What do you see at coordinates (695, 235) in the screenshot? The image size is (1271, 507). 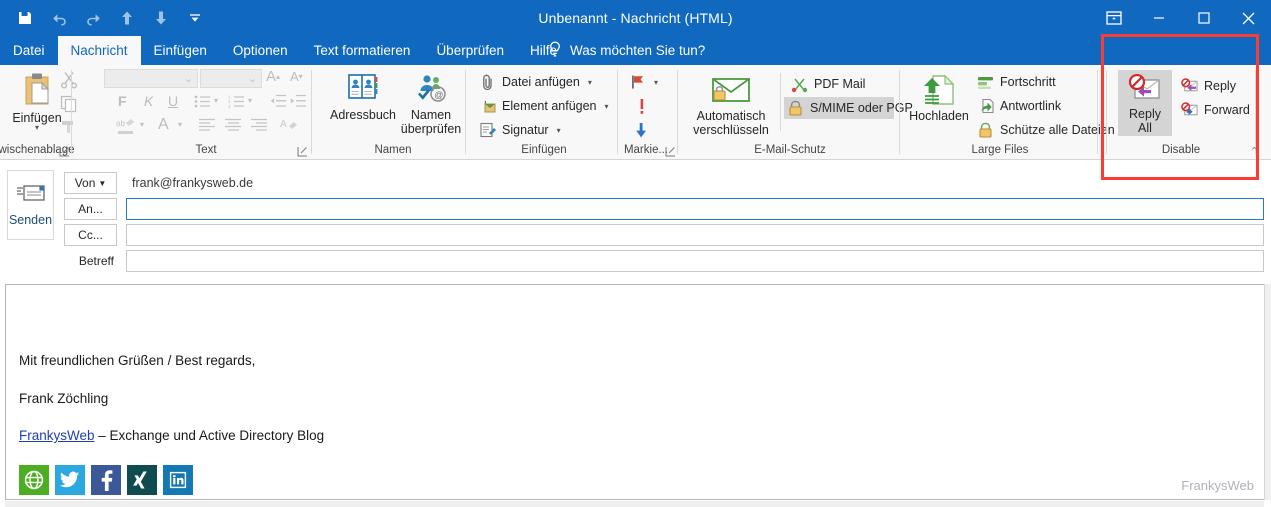 I see `cc-input` at bounding box center [695, 235].